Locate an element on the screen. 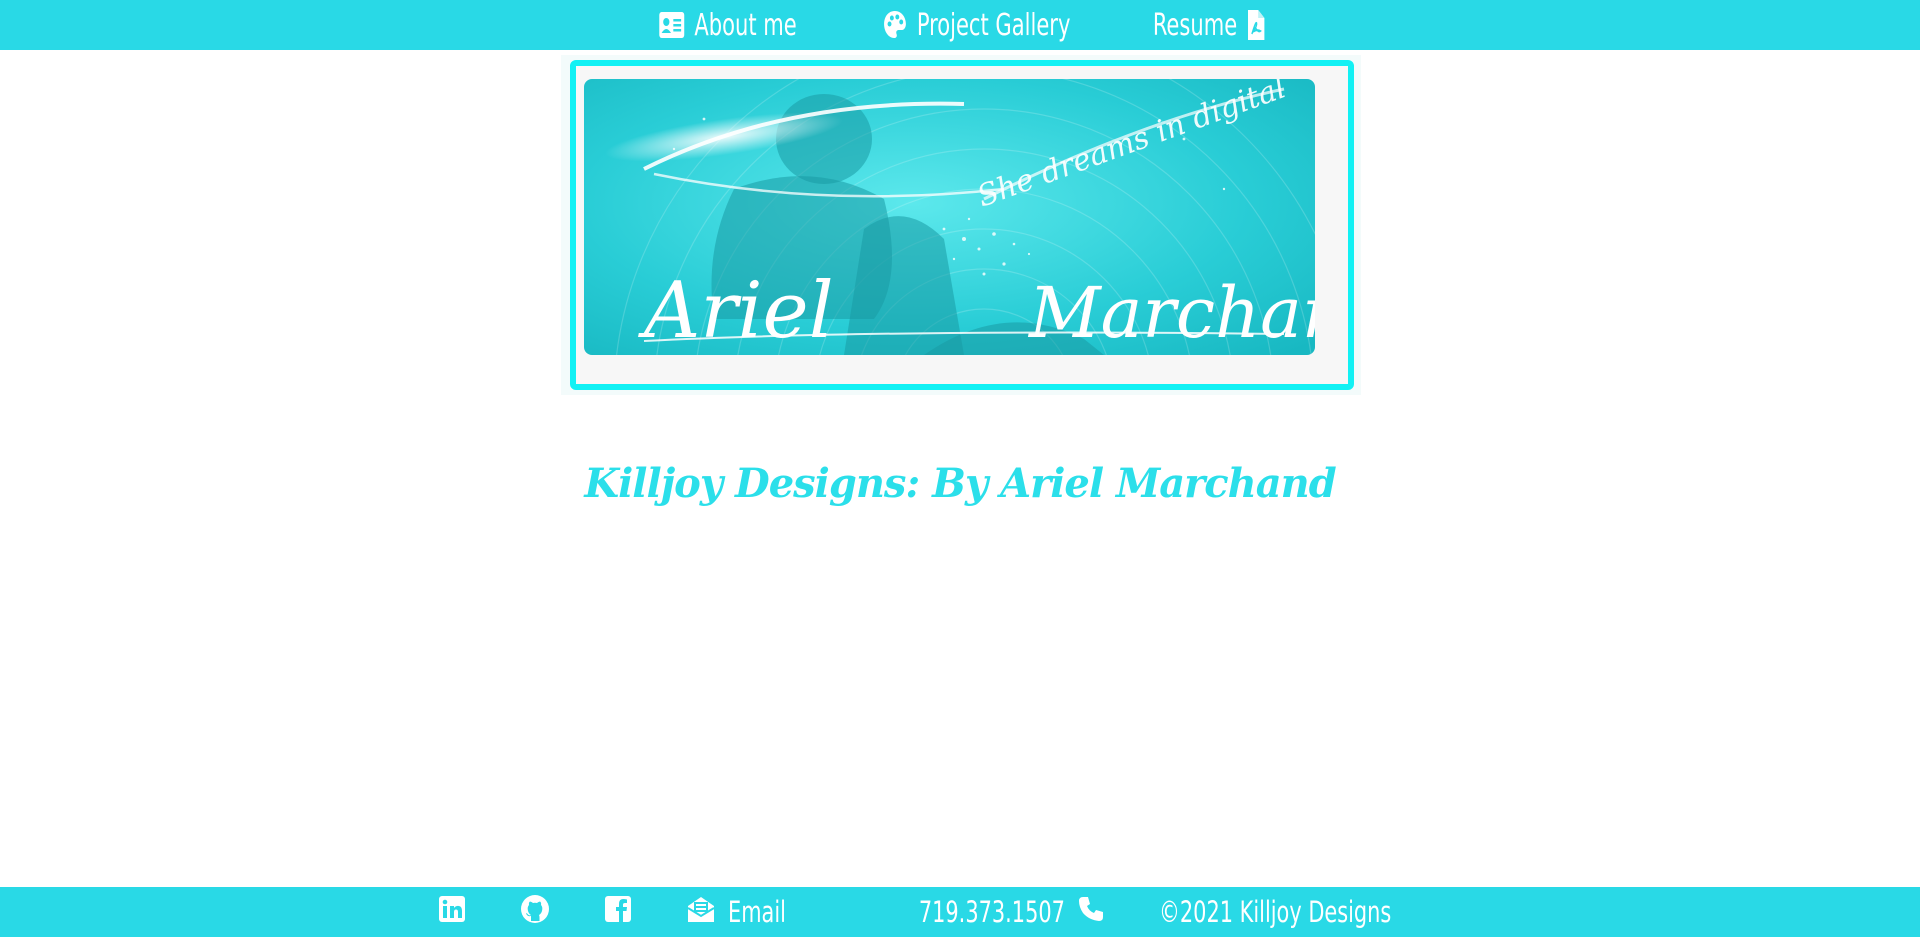 The height and width of the screenshot is (937, 1920). phone-link: 719.373.1507 is located at coordinates (983, 912).